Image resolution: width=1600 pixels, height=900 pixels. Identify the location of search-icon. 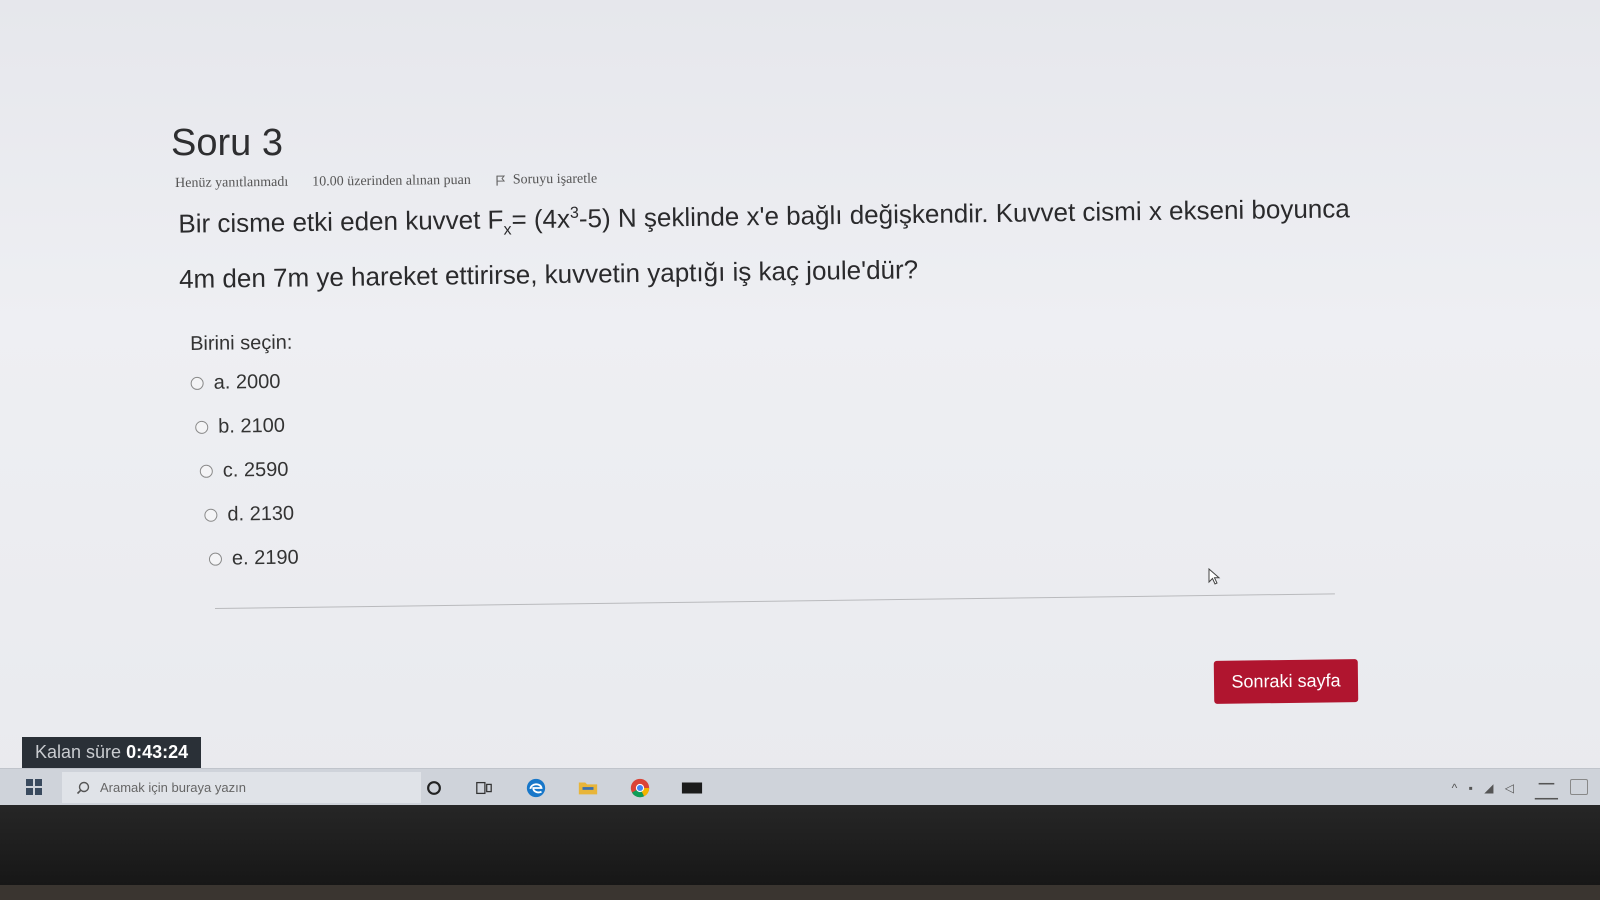
(83, 787).